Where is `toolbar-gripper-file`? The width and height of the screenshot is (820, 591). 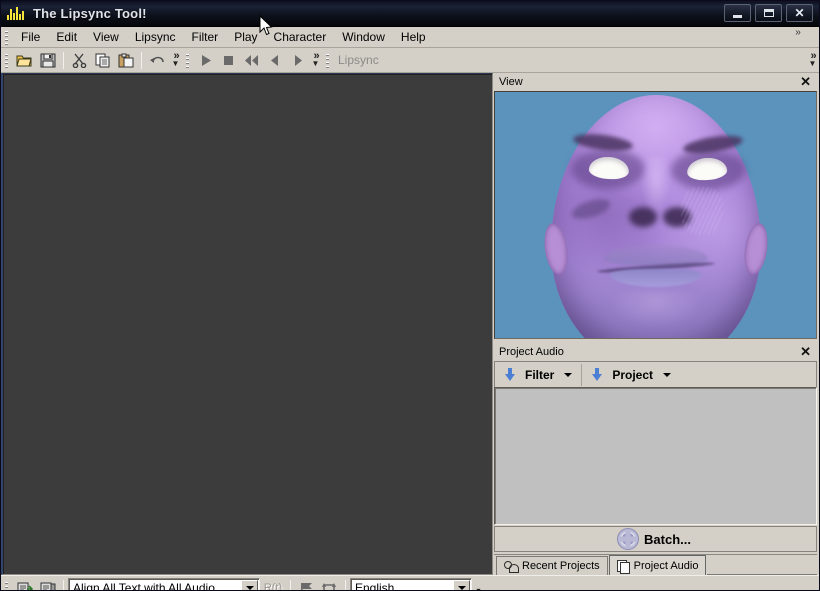 toolbar-gripper-file is located at coordinates (7, 60).